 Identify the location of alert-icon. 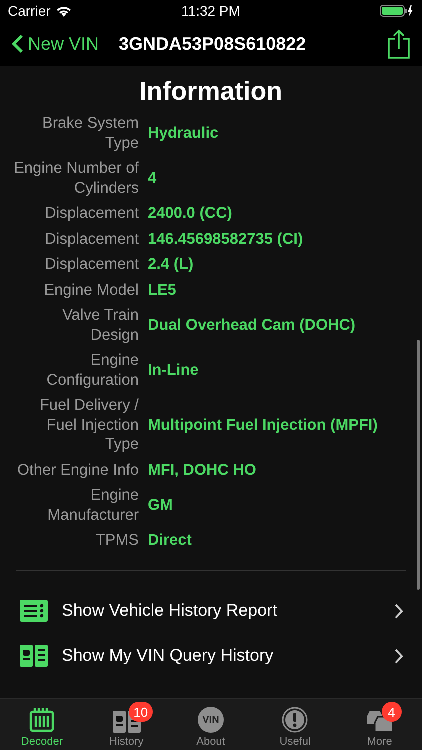
(295, 720).